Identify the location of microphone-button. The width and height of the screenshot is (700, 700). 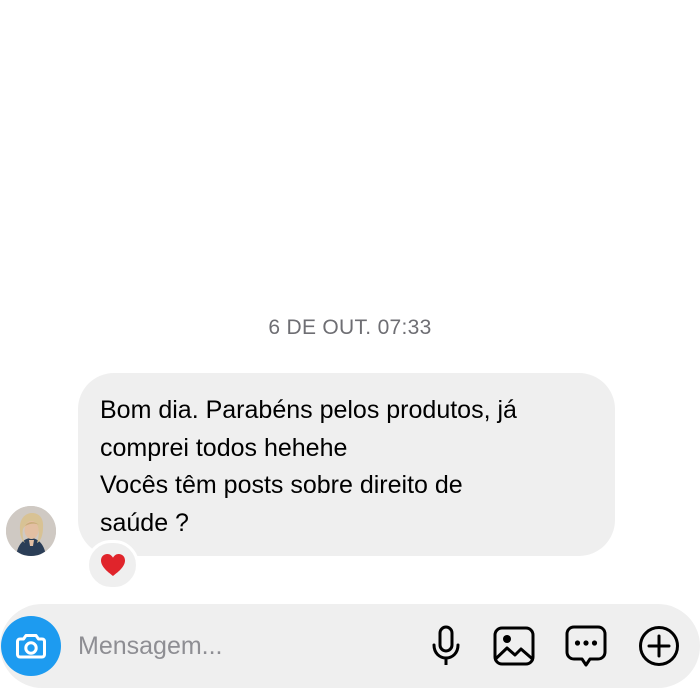
(446, 646).